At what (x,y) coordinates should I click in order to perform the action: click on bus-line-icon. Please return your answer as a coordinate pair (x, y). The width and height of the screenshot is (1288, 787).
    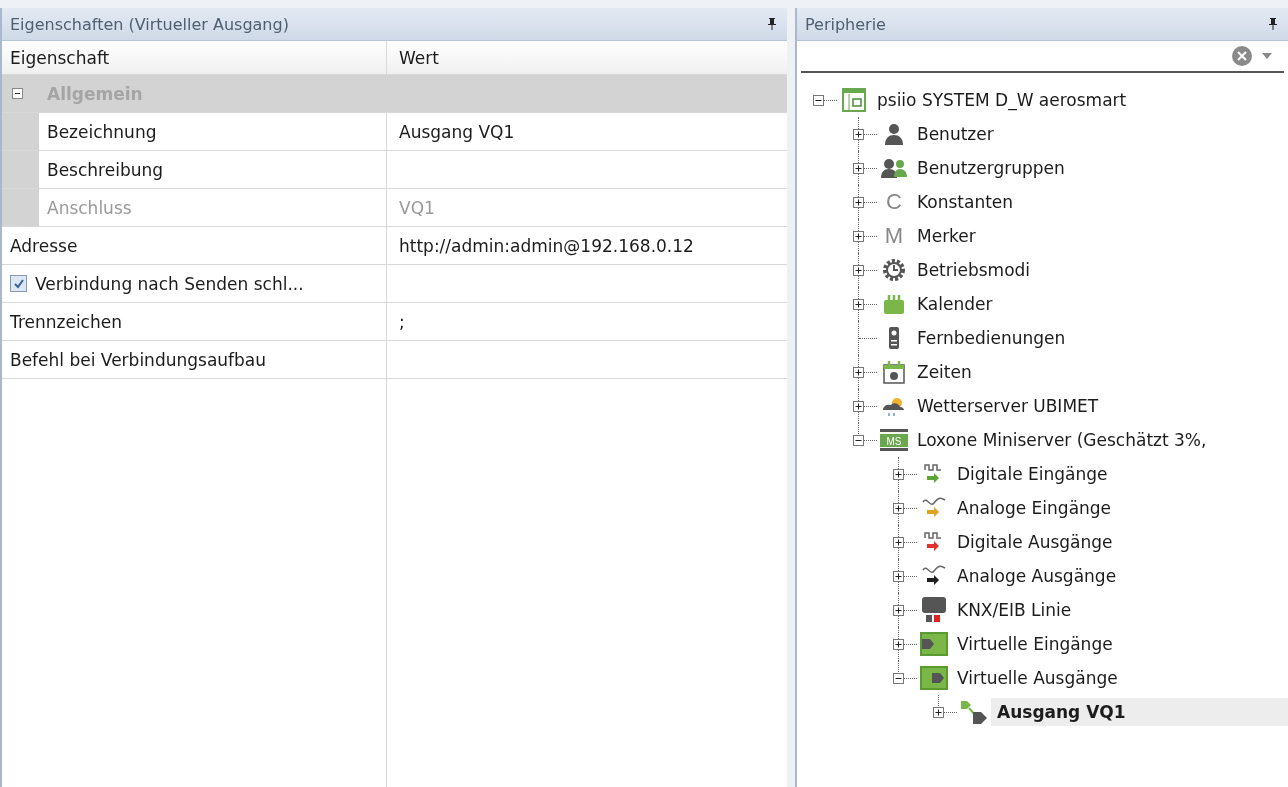
    Looking at the image, I should click on (934, 610).